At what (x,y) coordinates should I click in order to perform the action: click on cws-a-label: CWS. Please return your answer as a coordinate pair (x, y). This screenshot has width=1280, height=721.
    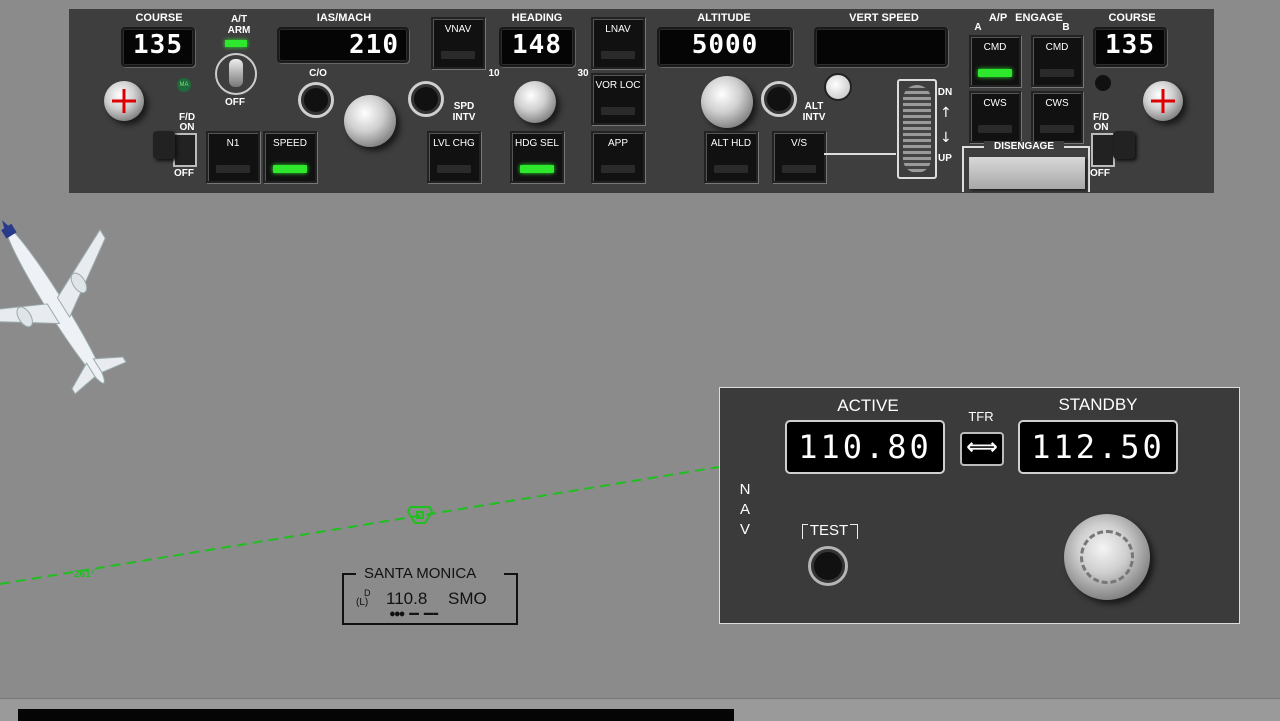
    Looking at the image, I should click on (995, 103).